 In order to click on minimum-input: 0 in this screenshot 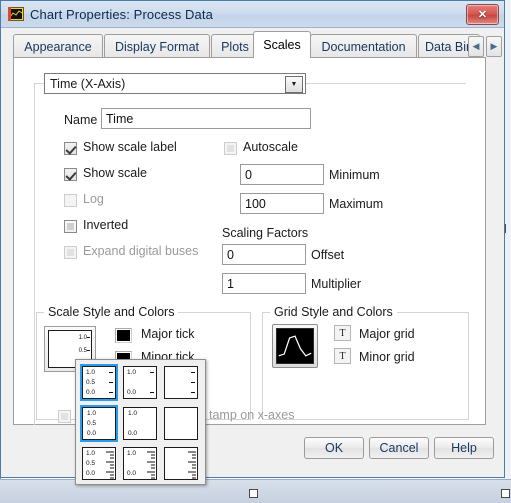, I will do `click(282, 174)`.